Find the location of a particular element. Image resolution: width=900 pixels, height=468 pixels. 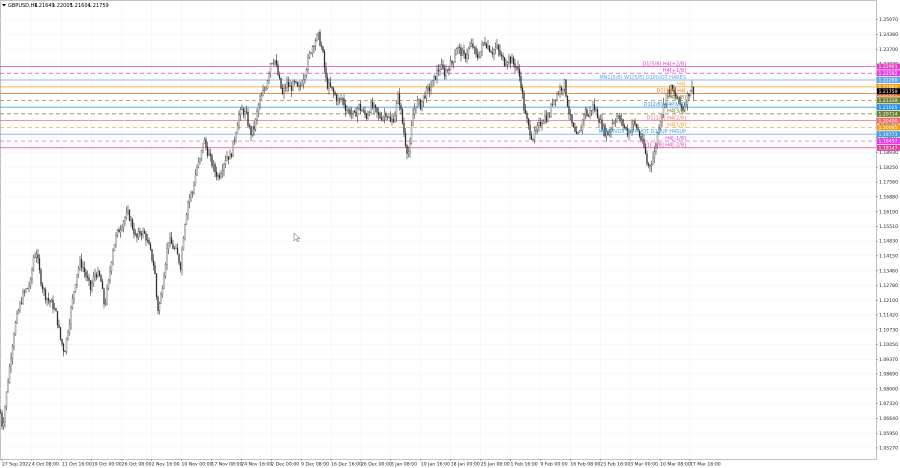

y-tick-label: 1.18250 is located at coordinates (888, 168).